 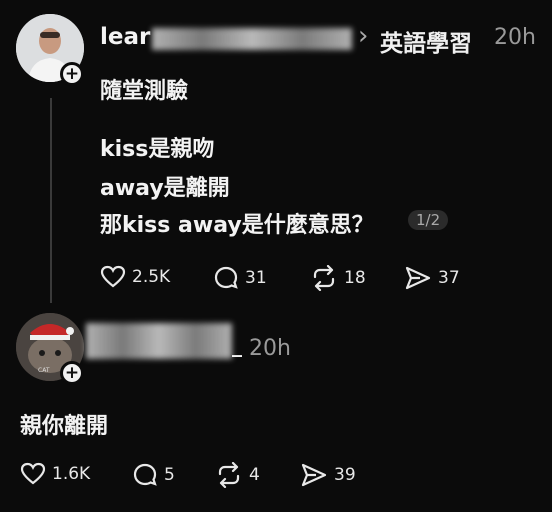 I want to click on reply-comment-button: 5, so click(x=153, y=475).